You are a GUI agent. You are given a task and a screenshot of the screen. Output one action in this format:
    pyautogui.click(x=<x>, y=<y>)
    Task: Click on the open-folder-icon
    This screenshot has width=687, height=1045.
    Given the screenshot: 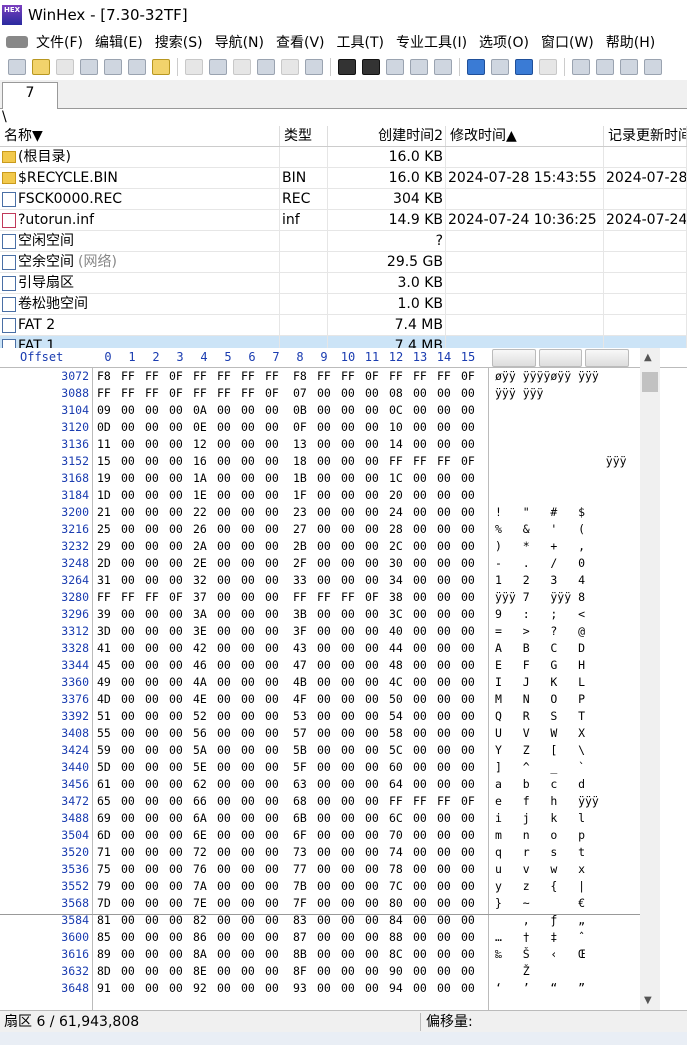 What is the action you would take?
    pyautogui.click(x=41, y=67)
    